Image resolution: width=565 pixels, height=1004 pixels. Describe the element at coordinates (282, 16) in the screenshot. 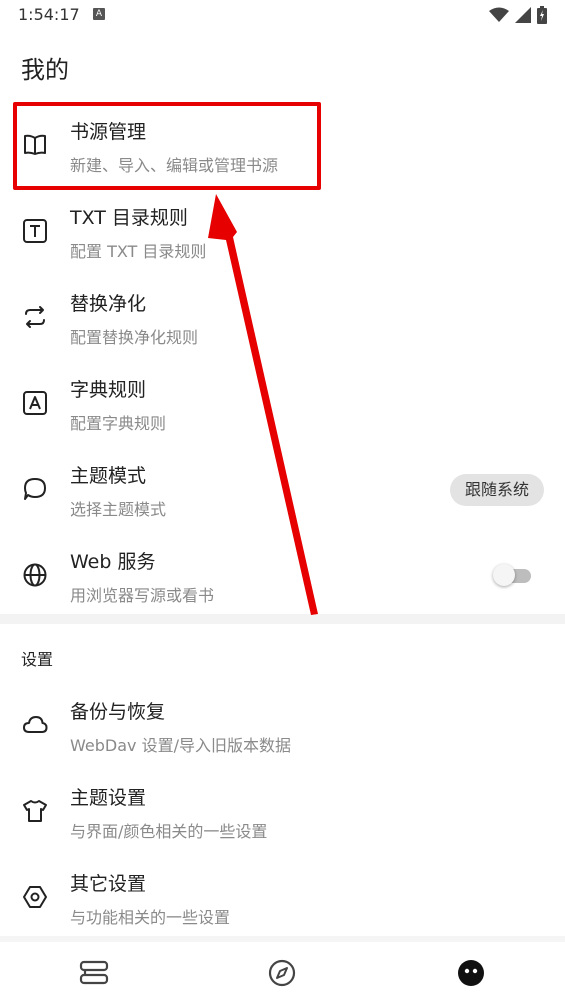

I see `status-bar: 1:54:17 A` at that location.